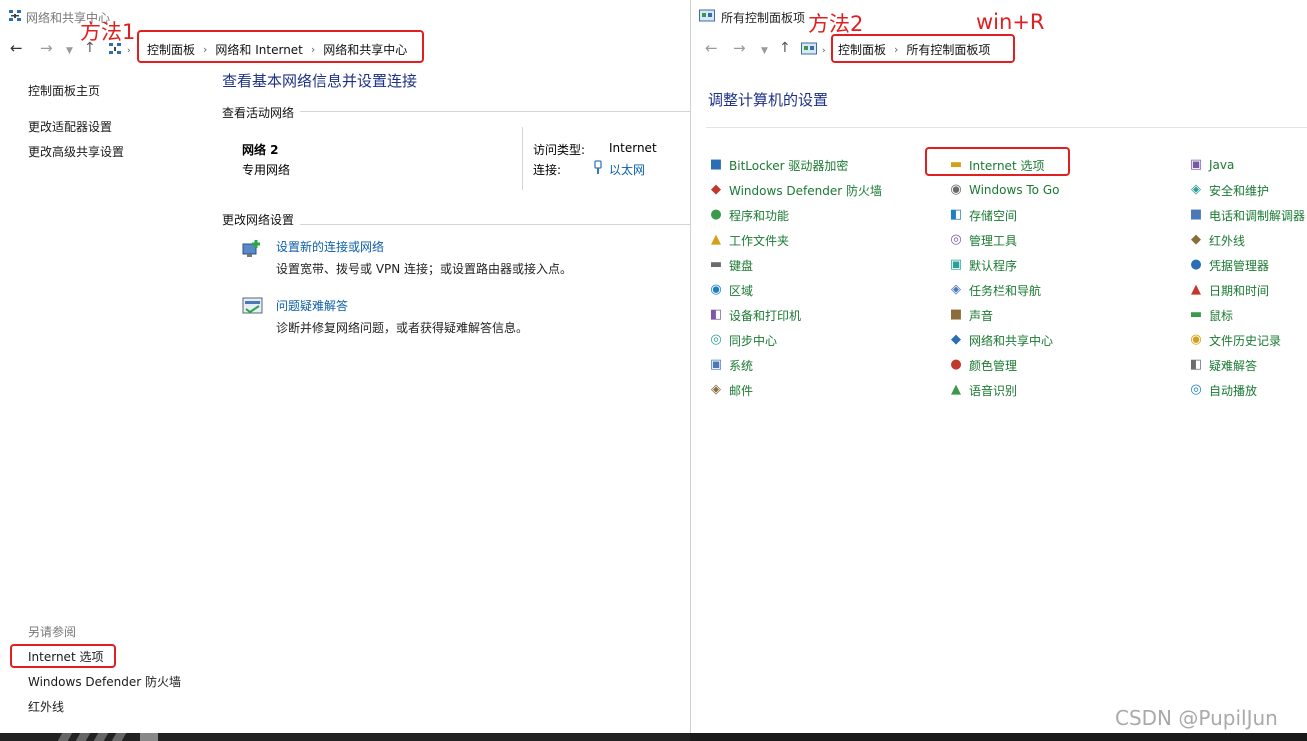 The image size is (1307, 741). I want to click on chevron-right-icon: ›, so click(824, 51).